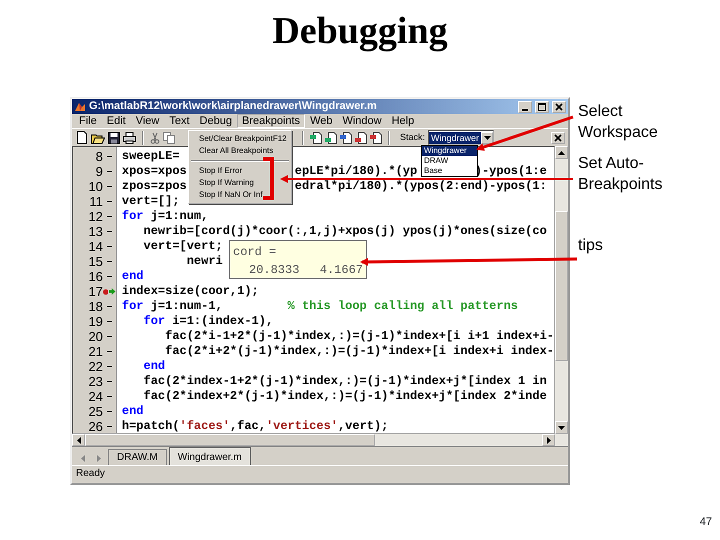  What do you see at coordinates (151, 201) in the screenshot?
I see `code-text: vert=[];` at bounding box center [151, 201].